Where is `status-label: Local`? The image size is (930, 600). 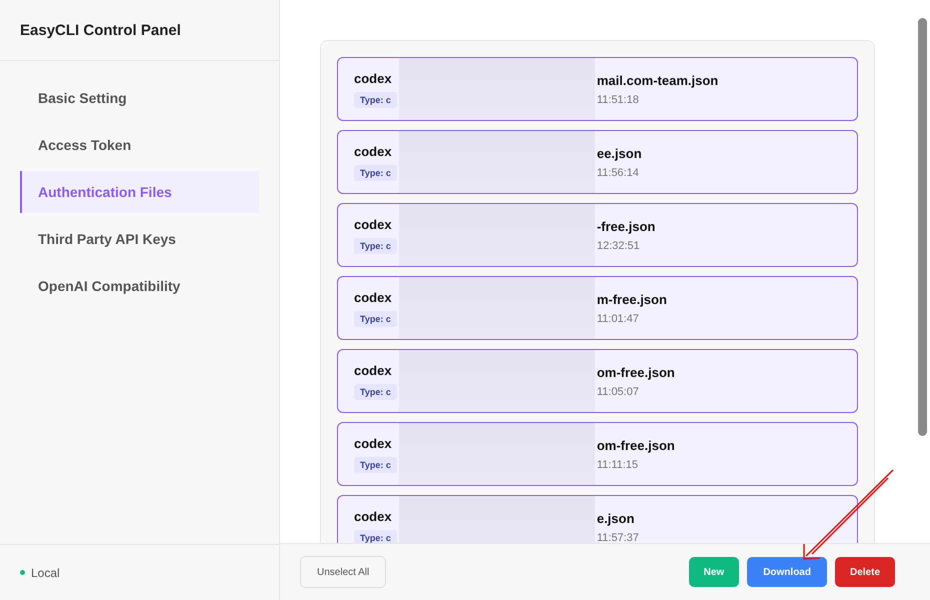 status-label: Local is located at coordinates (45, 573).